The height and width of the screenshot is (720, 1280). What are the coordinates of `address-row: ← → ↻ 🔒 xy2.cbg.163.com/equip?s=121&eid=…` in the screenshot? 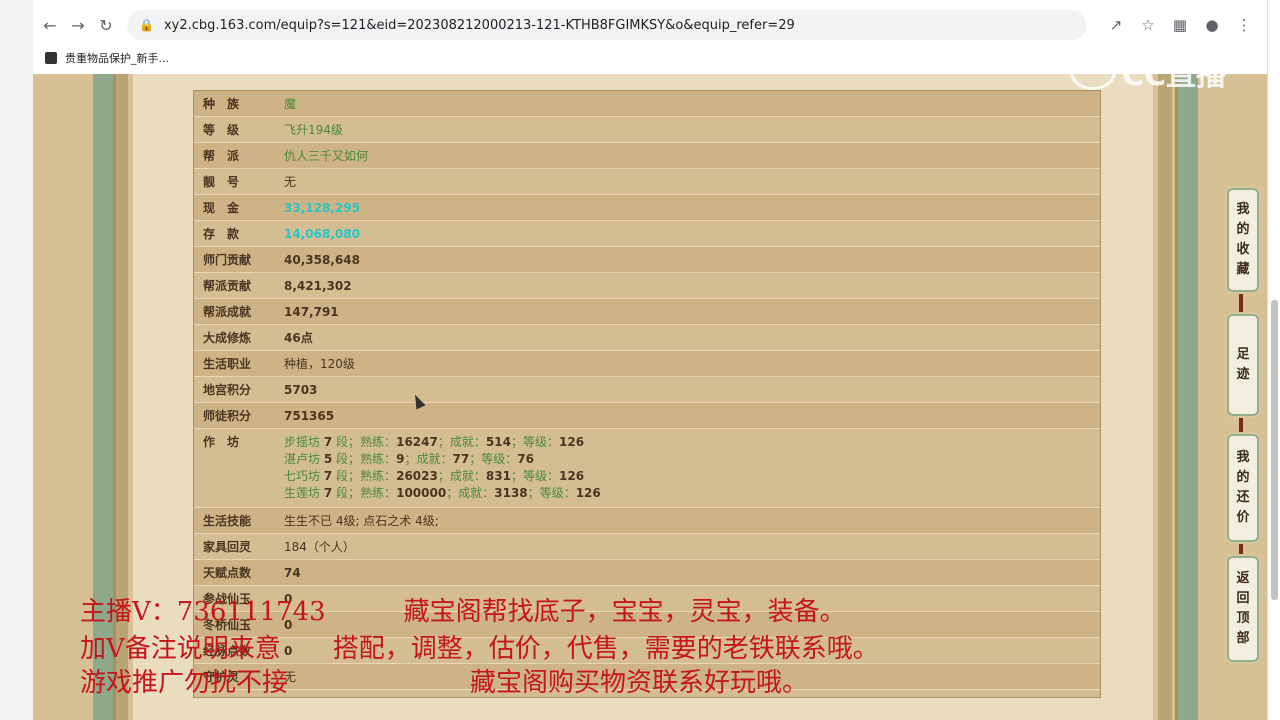 It's located at (650, 25).